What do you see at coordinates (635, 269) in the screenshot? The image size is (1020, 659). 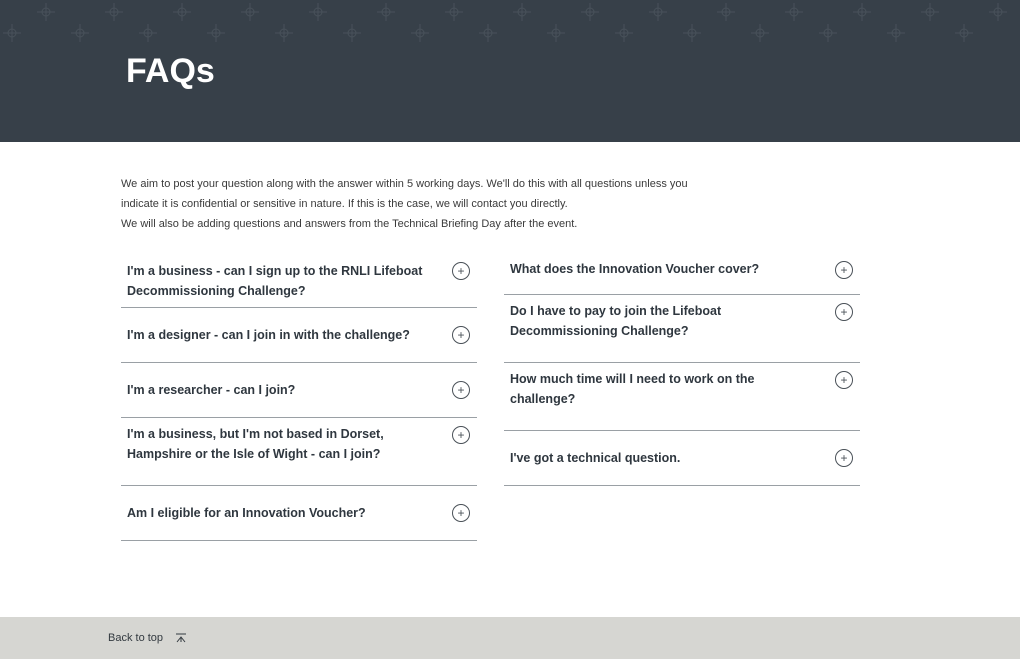 I see `faq-question: What does the Innovation Voucher cover?` at bounding box center [635, 269].